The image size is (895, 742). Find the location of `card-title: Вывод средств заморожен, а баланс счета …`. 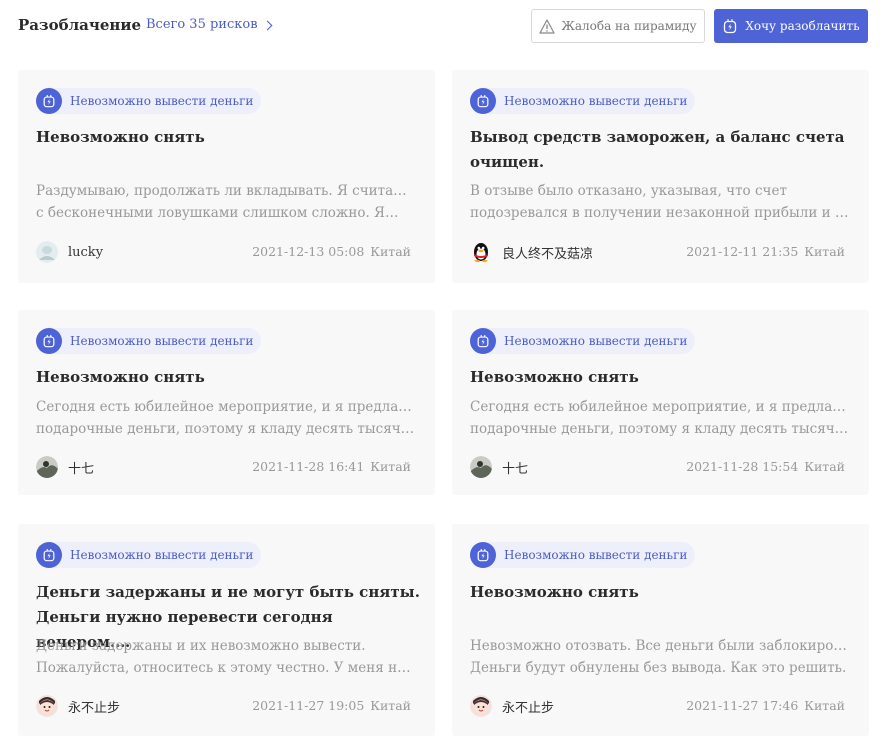

card-title: Вывод средств заморожен, а баланс счета … is located at coordinates (662, 150).